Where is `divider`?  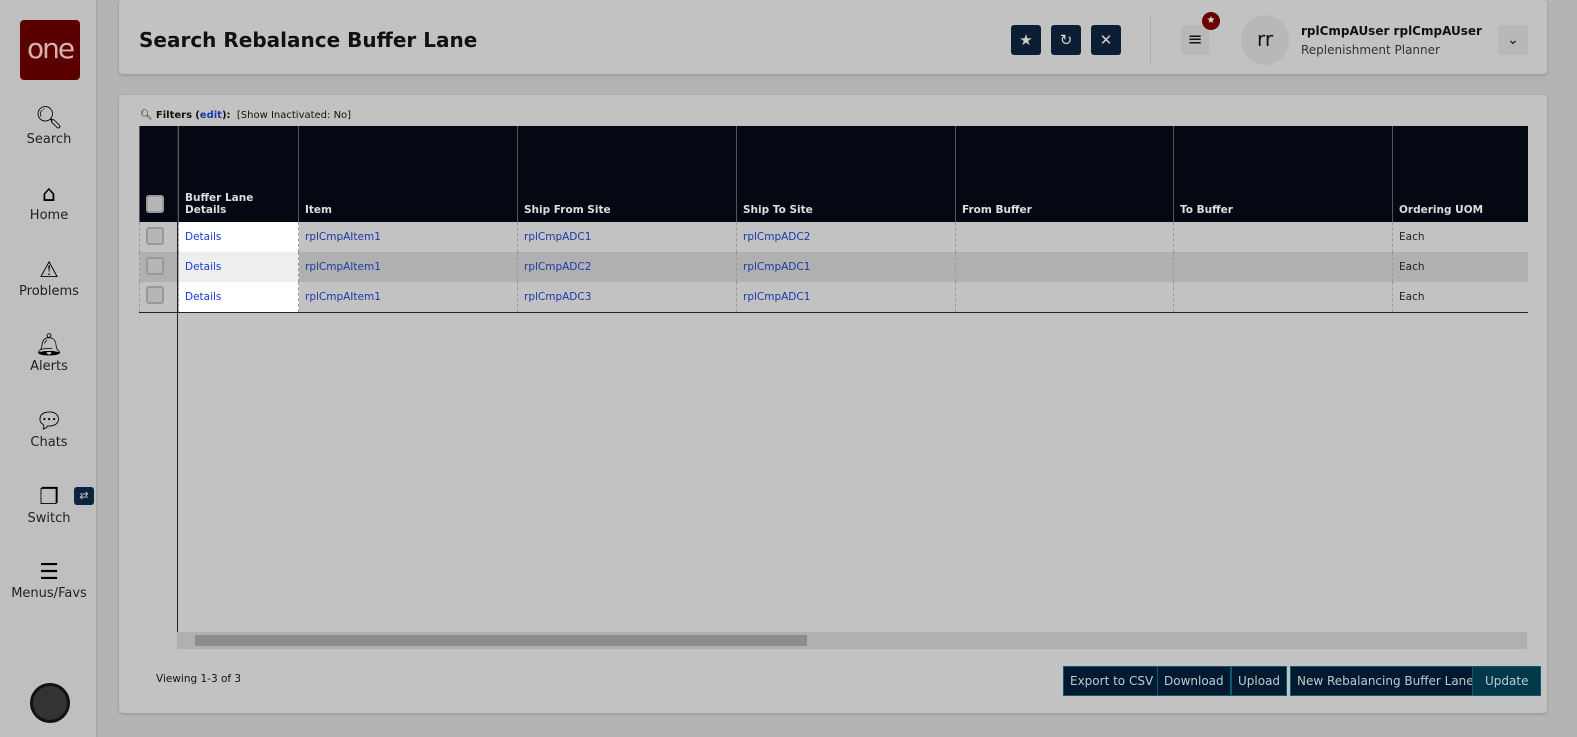
divider is located at coordinates (1150, 40).